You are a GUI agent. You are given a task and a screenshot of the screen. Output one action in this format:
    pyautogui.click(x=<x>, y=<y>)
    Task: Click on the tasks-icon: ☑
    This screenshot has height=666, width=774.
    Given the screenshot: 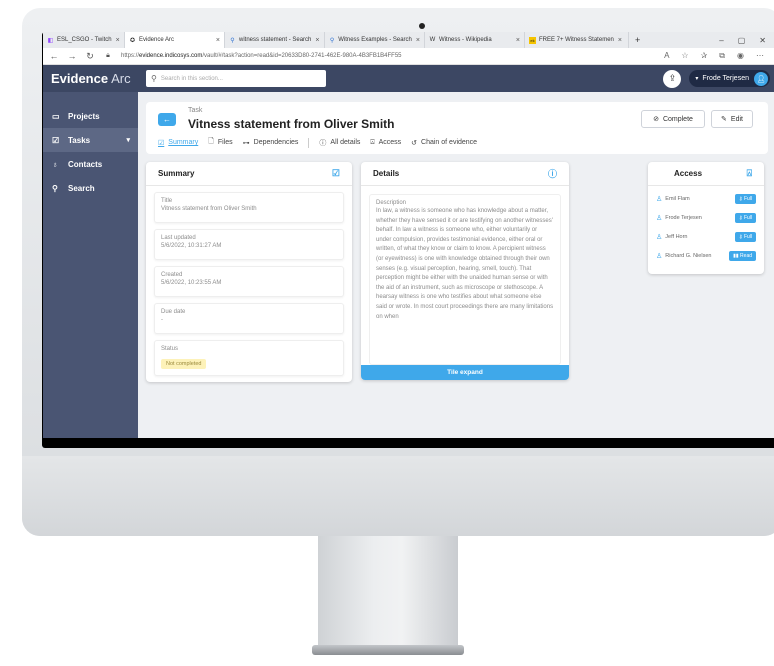 What is the action you would take?
    pyautogui.click(x=56, y=140)
    